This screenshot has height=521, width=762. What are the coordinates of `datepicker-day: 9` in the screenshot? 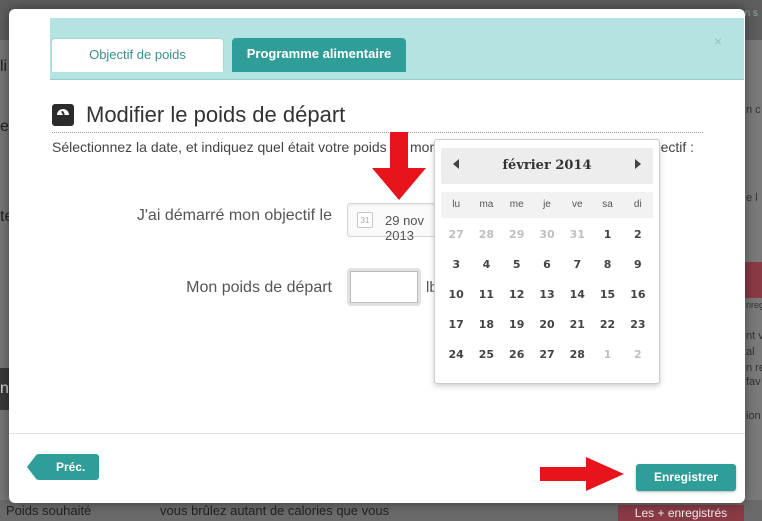 It's located at (638, 265).